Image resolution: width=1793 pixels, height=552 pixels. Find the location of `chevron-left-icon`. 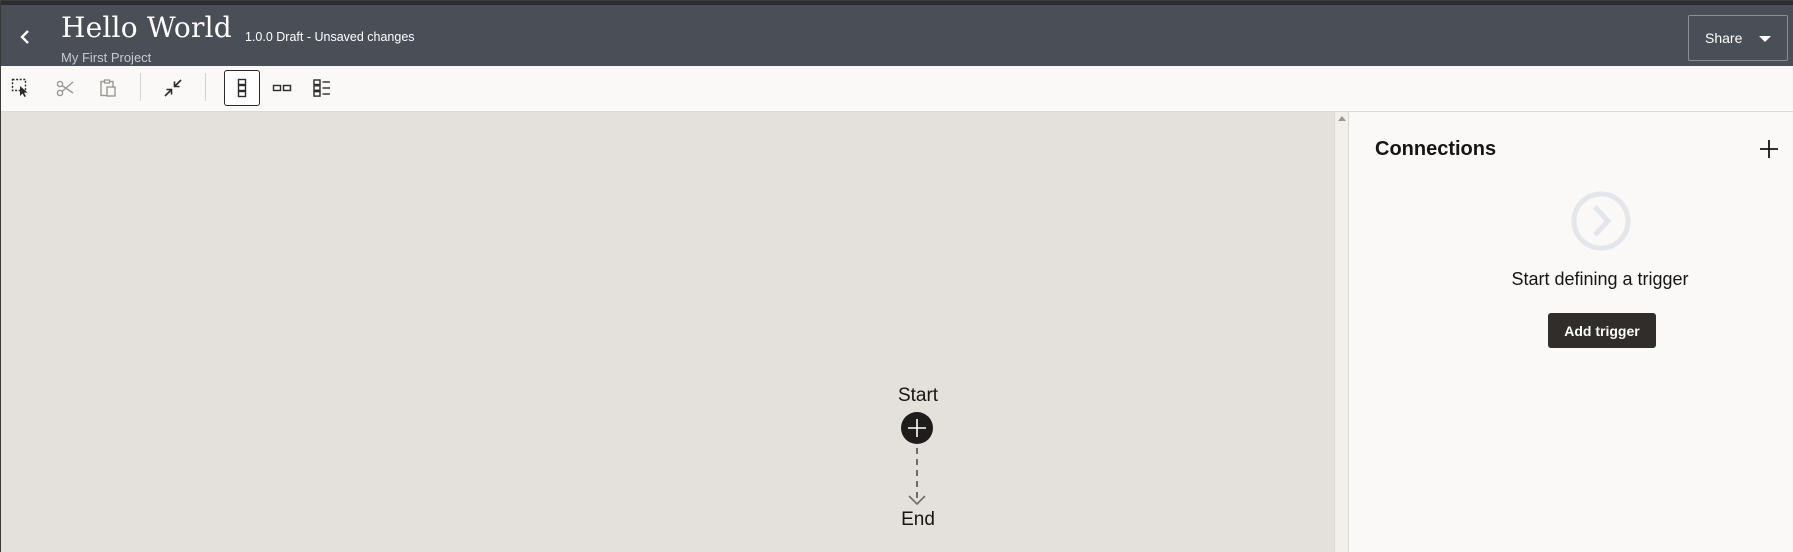

chevron-left-icon is located at coordinates (24, 37).